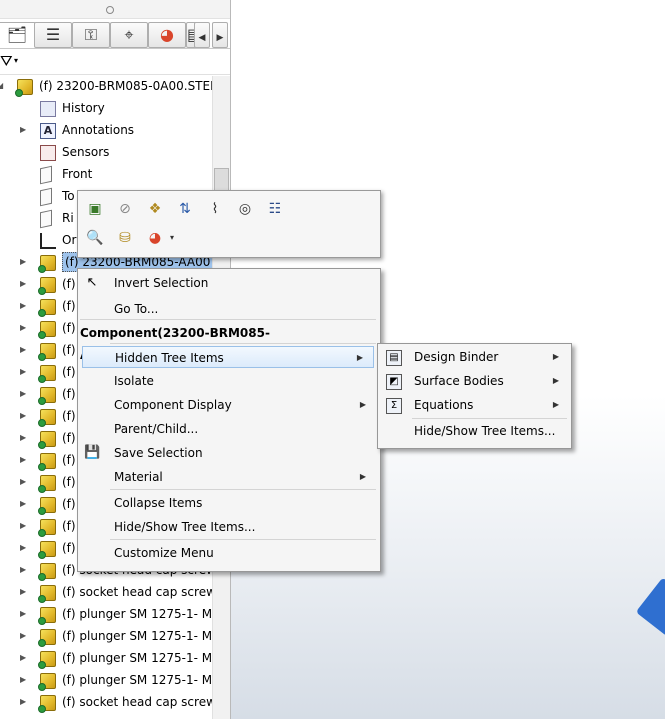  Describe the element at coordinates (229, 405) in the screenshot. I see `menu-item-component-display: Component Display ▶` at that location.